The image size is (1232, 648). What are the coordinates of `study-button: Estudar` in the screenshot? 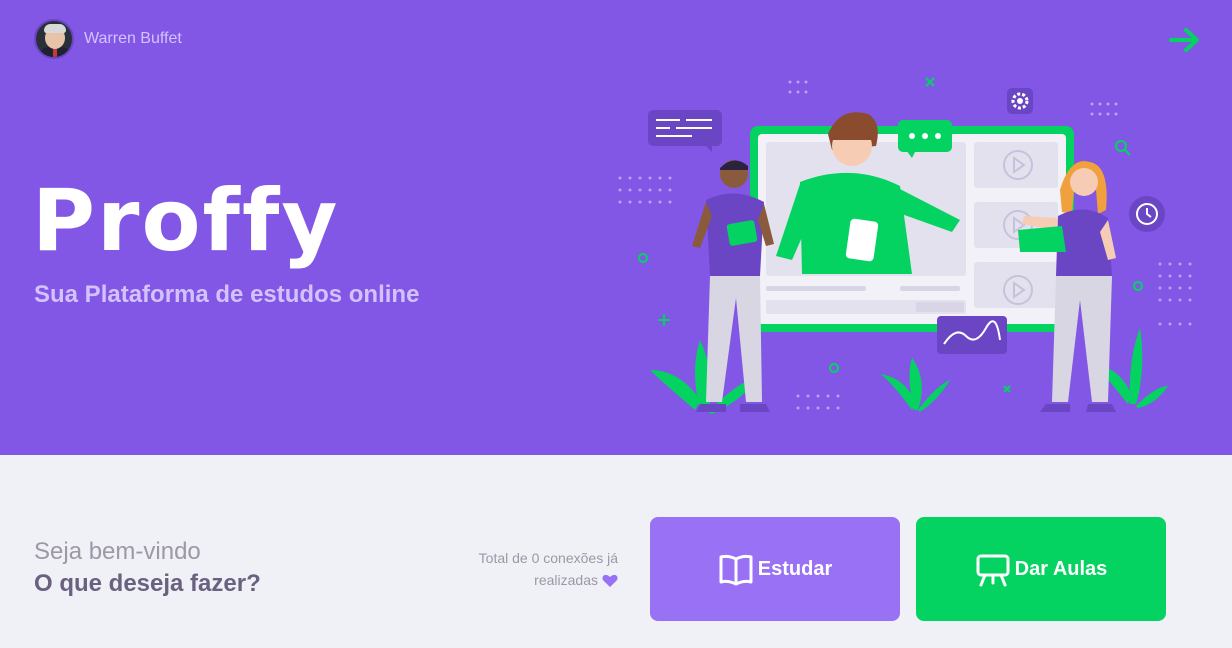 It's located at (775, 569).